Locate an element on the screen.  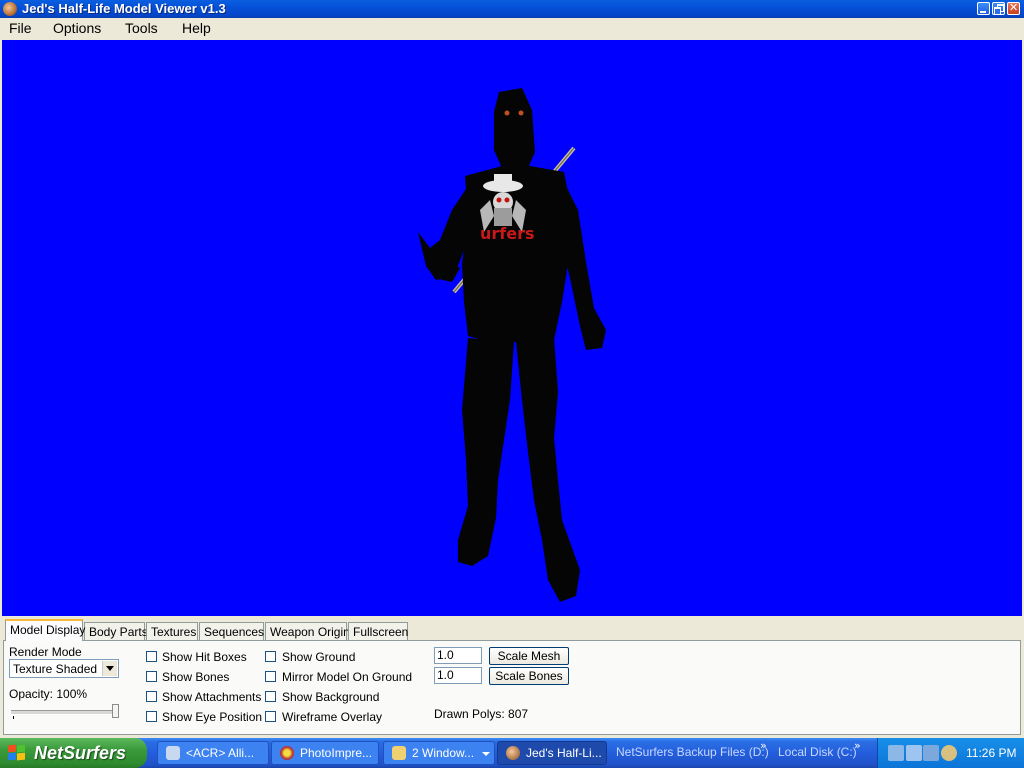
mirror-model-label: Mirror Model On Ground is located at coordinates (347, 677).